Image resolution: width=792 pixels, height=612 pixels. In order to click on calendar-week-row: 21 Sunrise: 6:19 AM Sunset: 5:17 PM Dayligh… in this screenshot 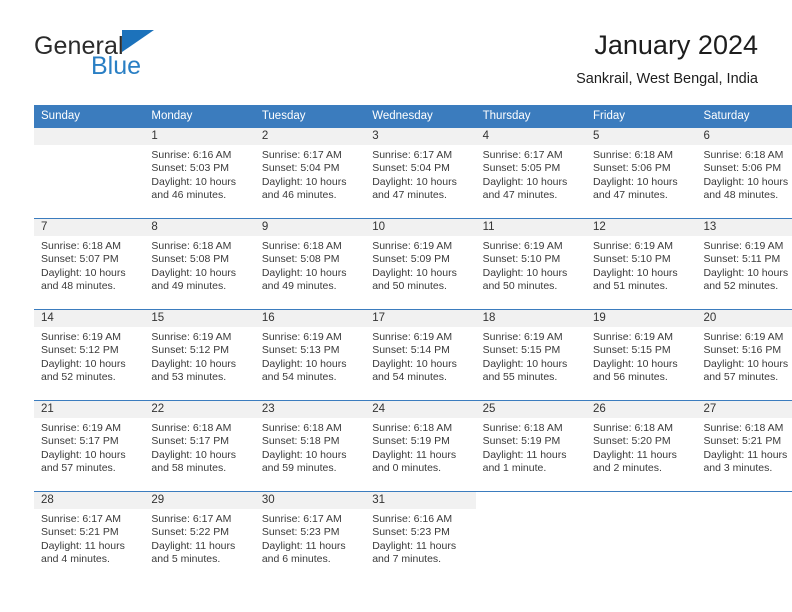, I will do `click(413, 446)`.